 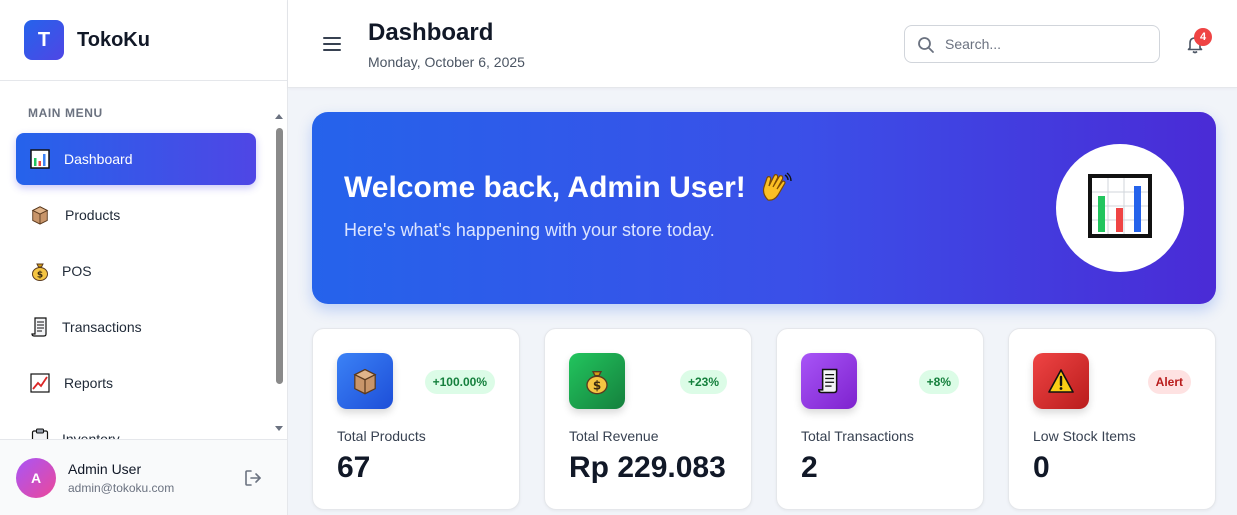 What do you see at coordinates (938, 382) in the screenshot?
I see `trend-badge: +8%` at bounding box center [938, 382].